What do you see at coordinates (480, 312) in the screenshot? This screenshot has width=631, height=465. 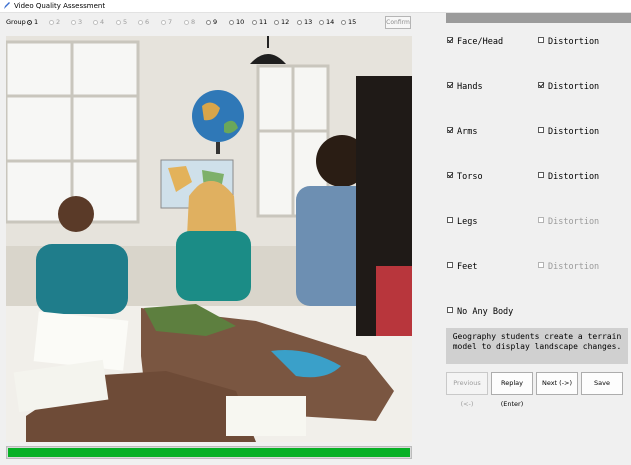 I see `checkbox-no-any-body: No Any Body` at bounding box center [480, 312].